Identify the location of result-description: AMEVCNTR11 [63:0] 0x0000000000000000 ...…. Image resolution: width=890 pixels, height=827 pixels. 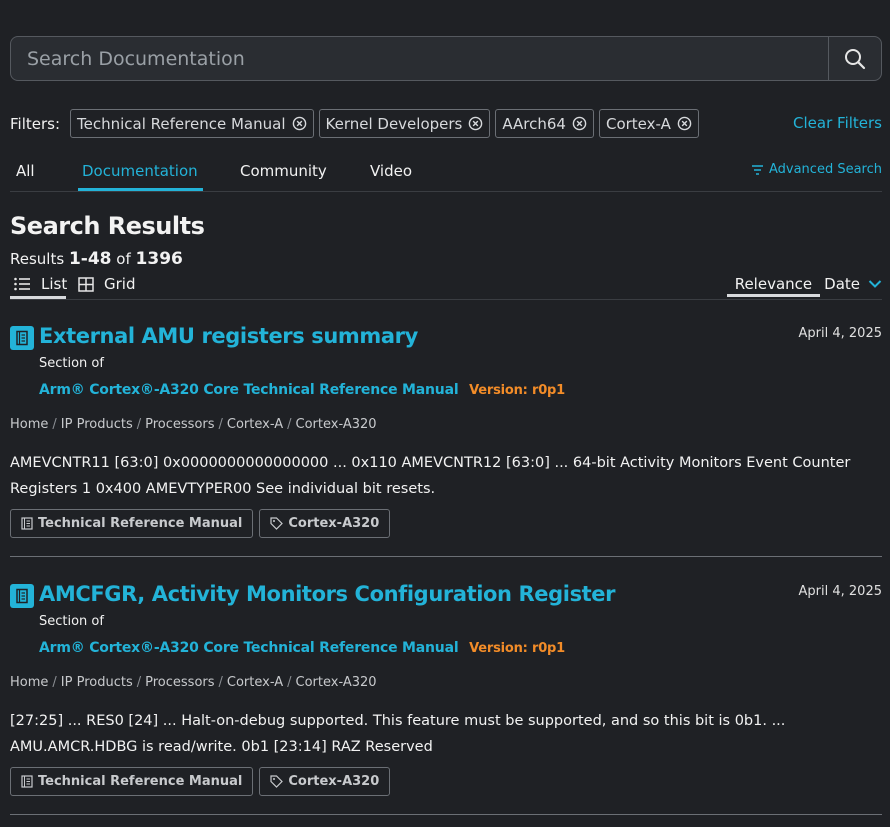
(430, 476).